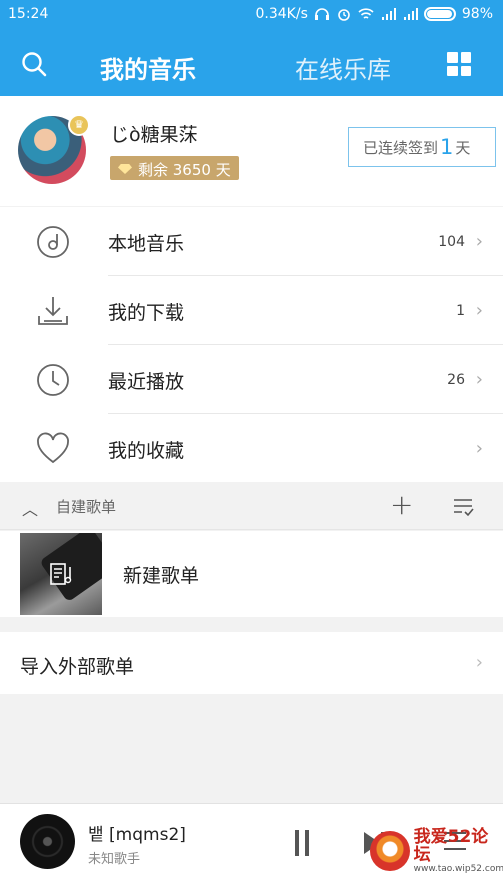  Describe the element at coordinates (302, 843) in the screenshot. I see `pause-button` at that location.